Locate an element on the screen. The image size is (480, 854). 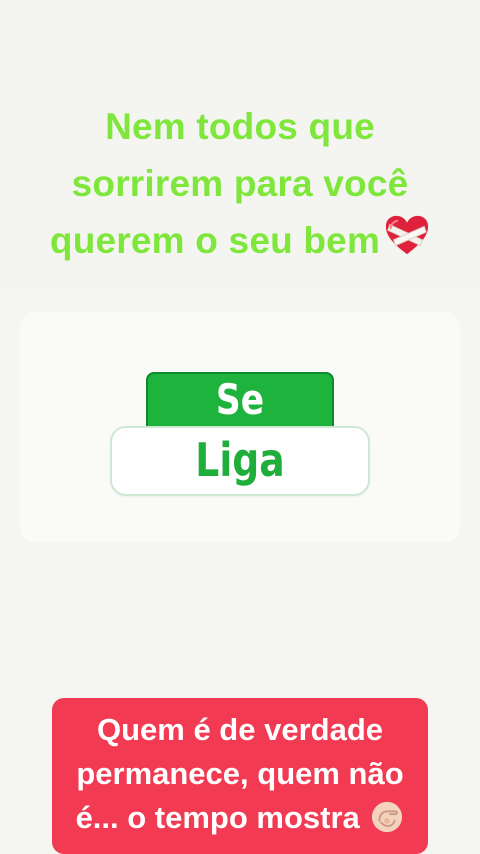
caption-line-1: Quem é de verdade is located at coordinates (239, 729).